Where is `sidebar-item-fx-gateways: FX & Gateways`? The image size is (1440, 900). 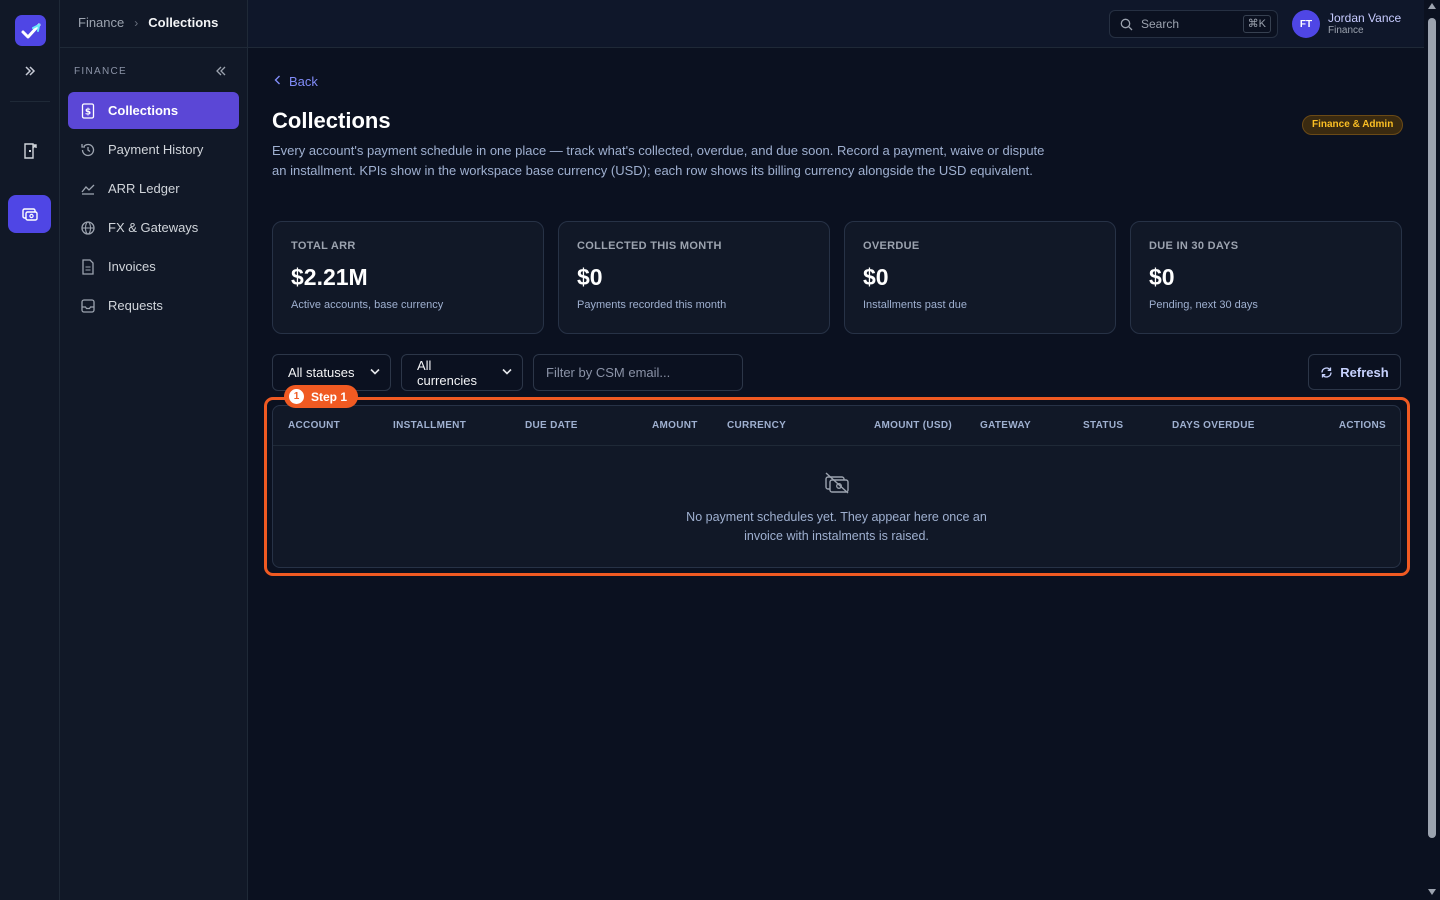
sidebar-item-fx-gateways: FX & Gateways is located at coordinates (153, 227).